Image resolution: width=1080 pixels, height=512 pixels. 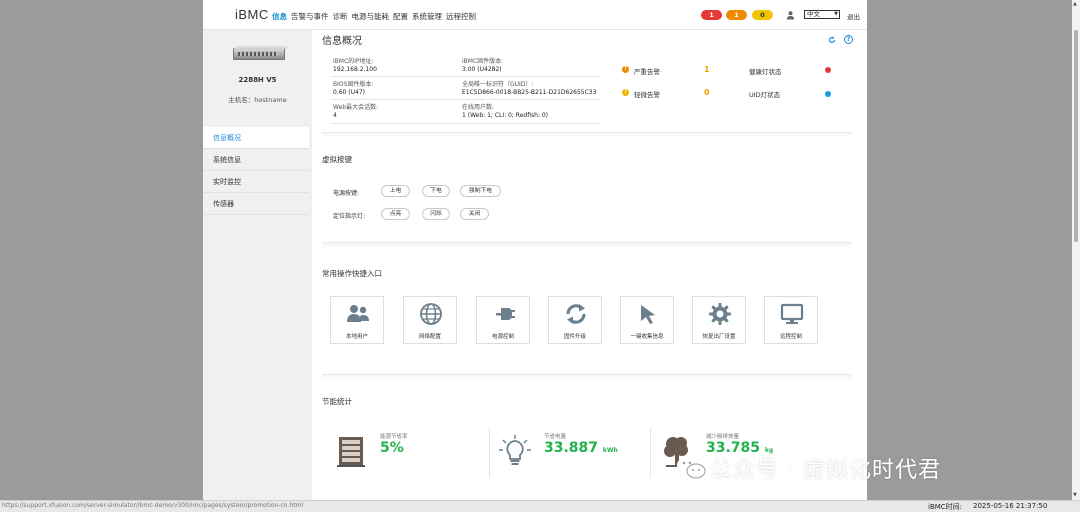 I want to click on uid-led-control-label: 定位指示灯:, so click(x=349, y=216).